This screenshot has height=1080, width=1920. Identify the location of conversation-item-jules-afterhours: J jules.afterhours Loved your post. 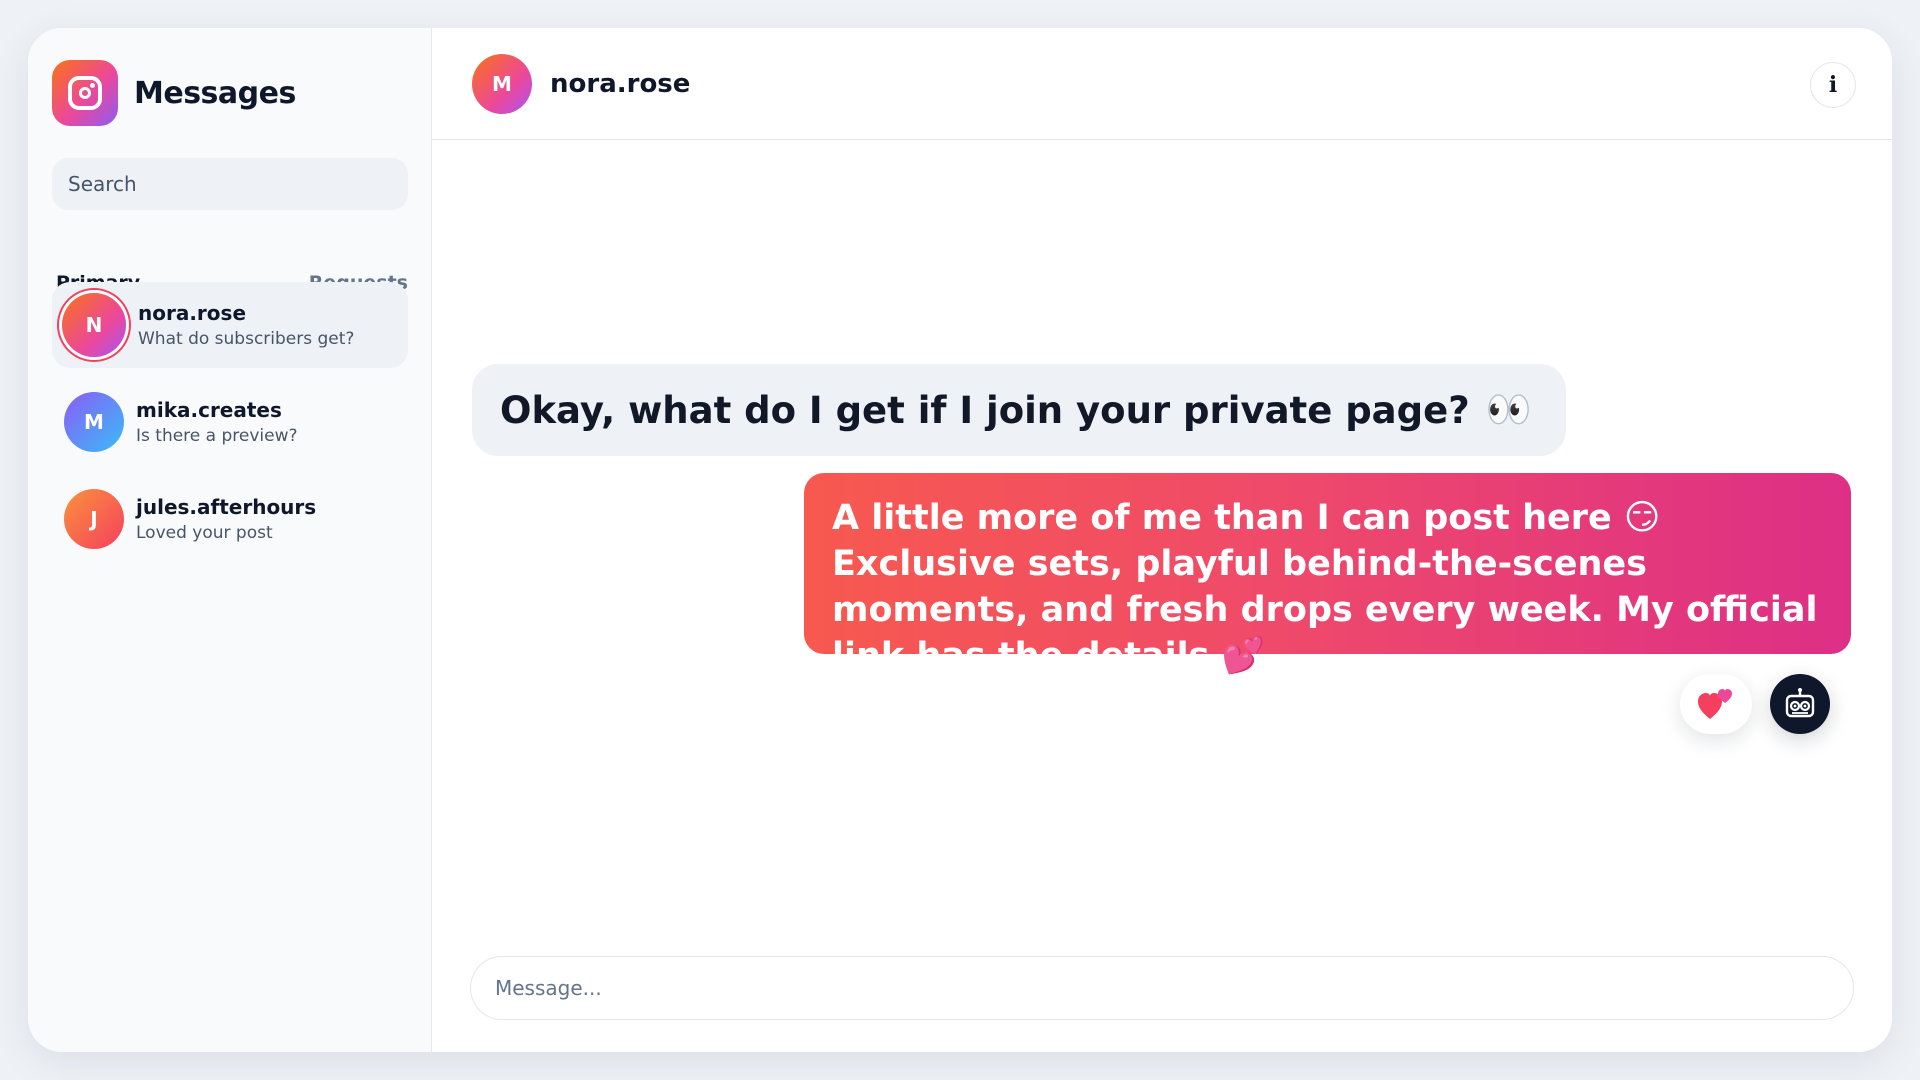
(230, 519).